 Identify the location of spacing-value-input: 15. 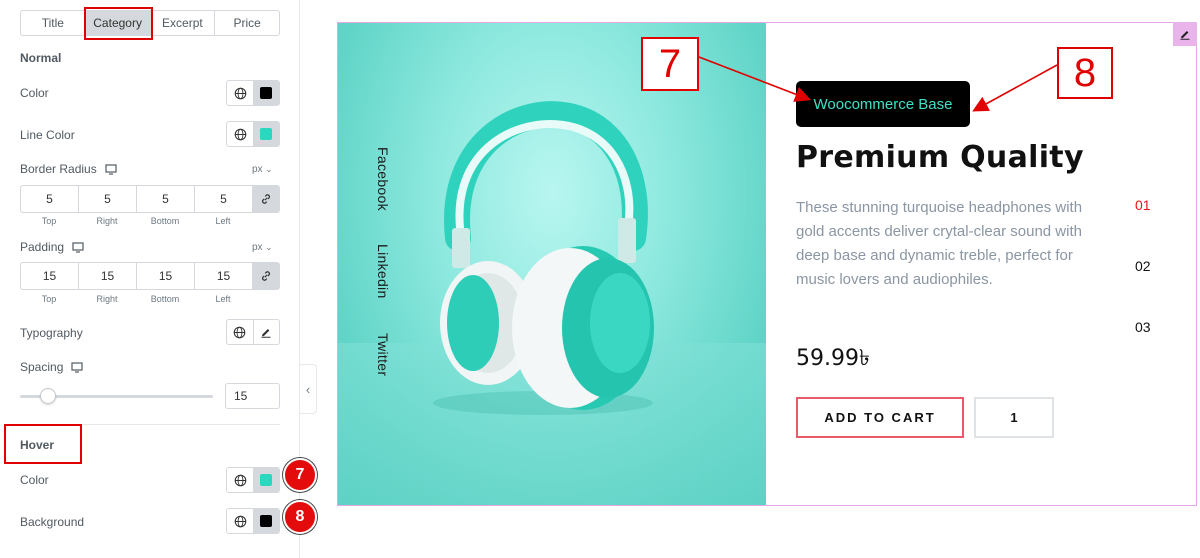
(252, 396).